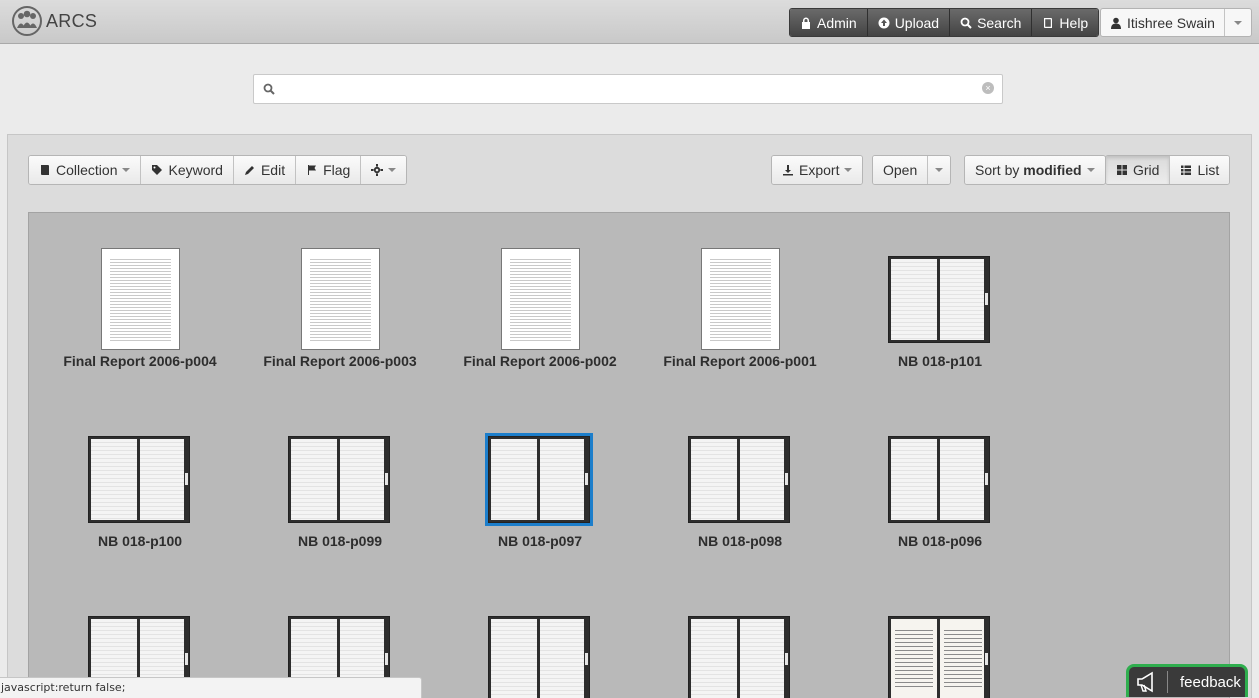  Describe the element at coordinates (1116, 23) in the screenshot. I see `user-icon` at that location.